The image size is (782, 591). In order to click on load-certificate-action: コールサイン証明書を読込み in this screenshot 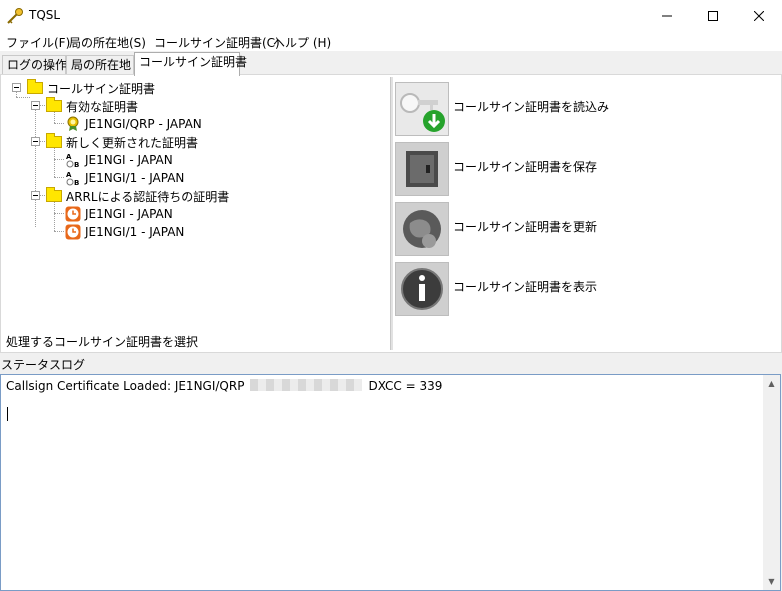, I will do `click(588, 109)`.